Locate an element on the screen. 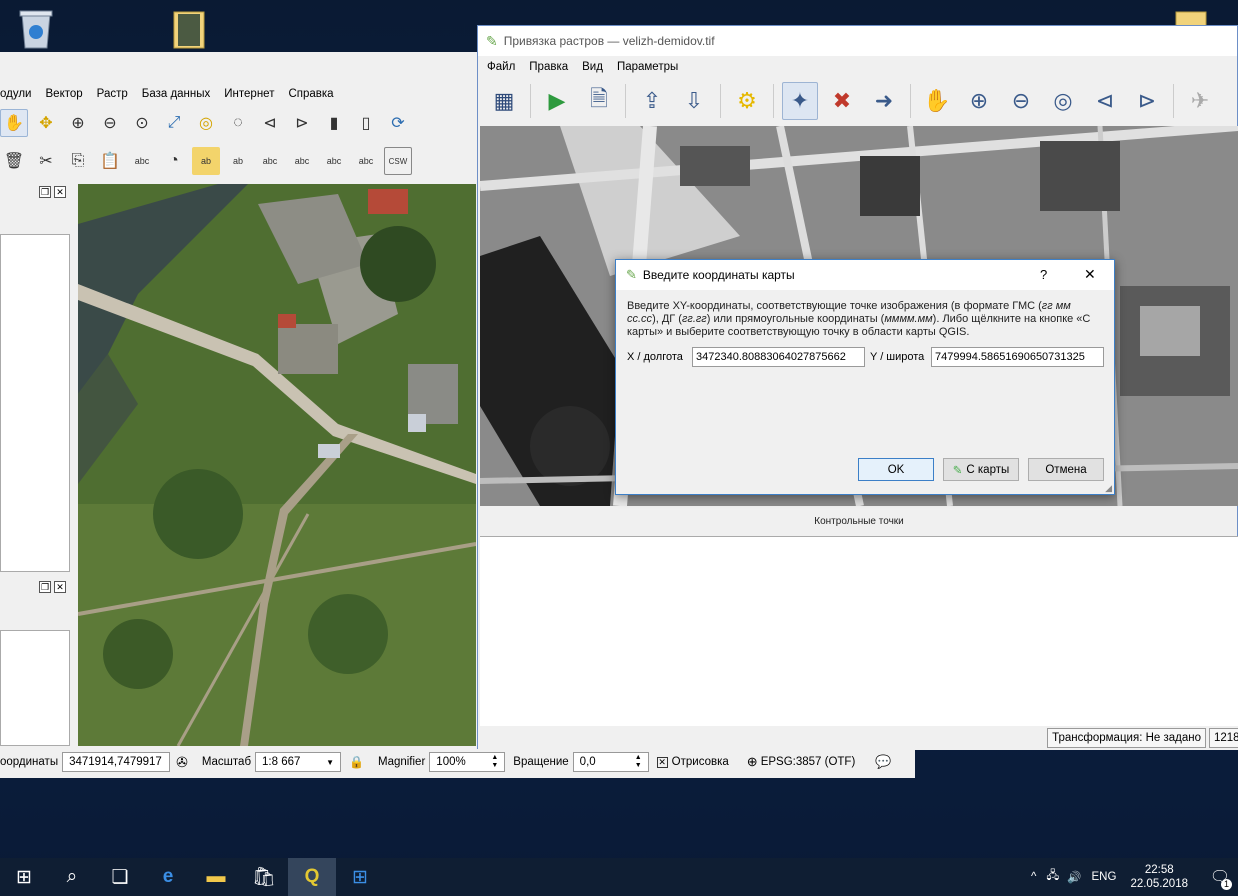 The width and height of the screenshot is (1238, 896). label-abc-icon: abc is located at coordinates (142, 161).